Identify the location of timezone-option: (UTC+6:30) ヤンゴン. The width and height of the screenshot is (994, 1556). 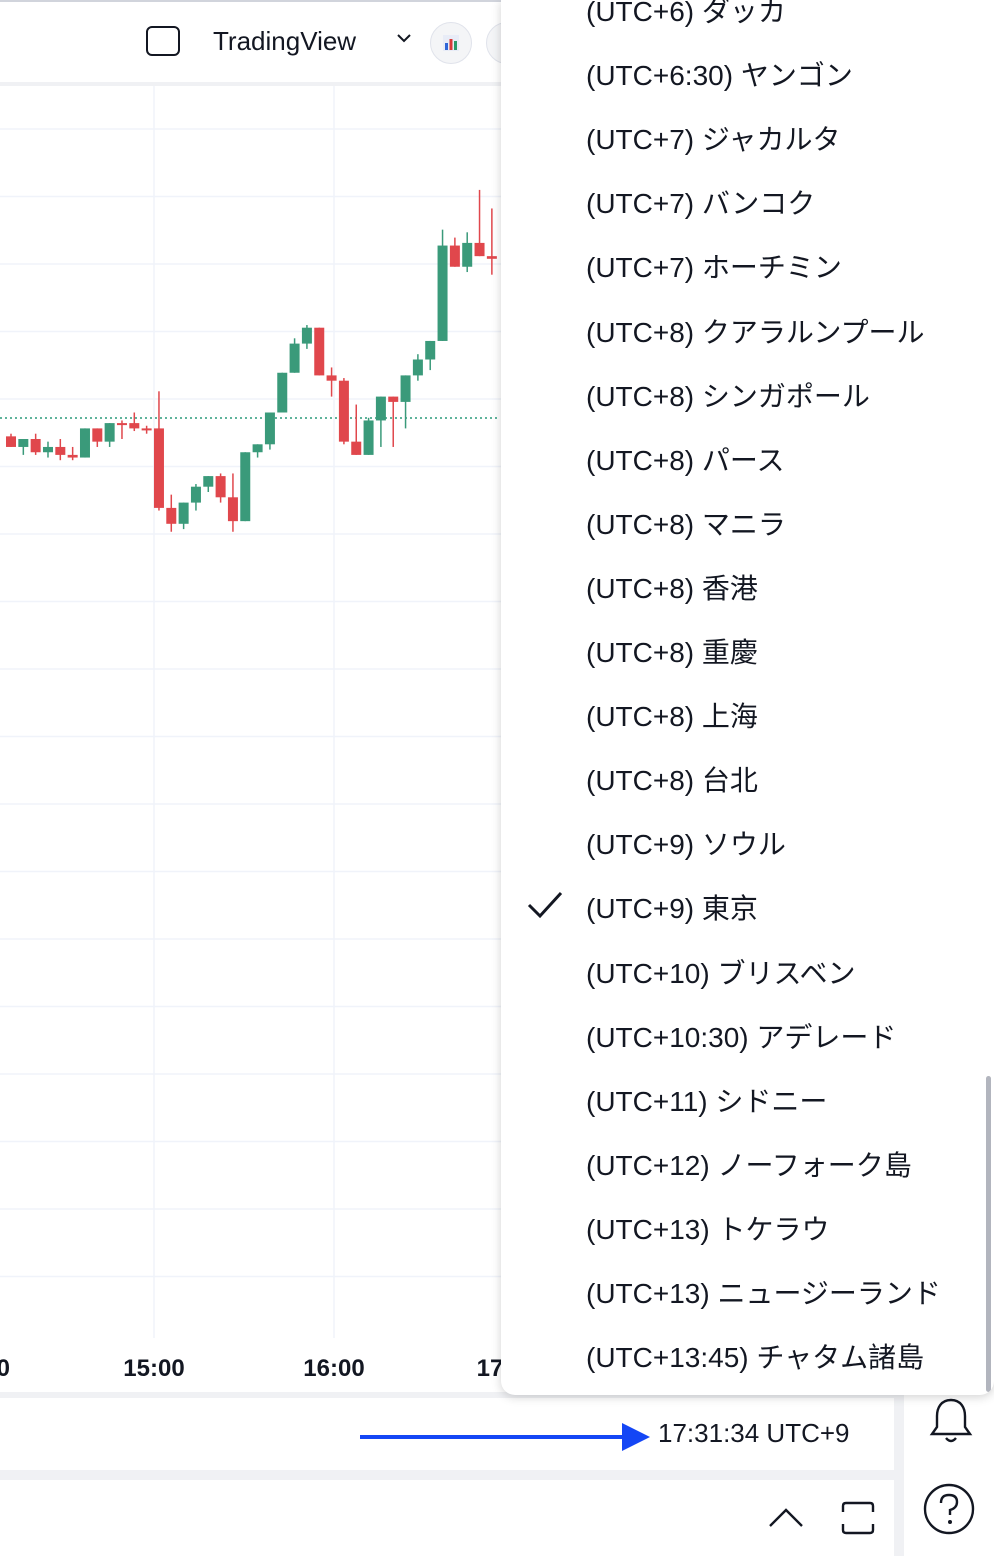
(747, 72).